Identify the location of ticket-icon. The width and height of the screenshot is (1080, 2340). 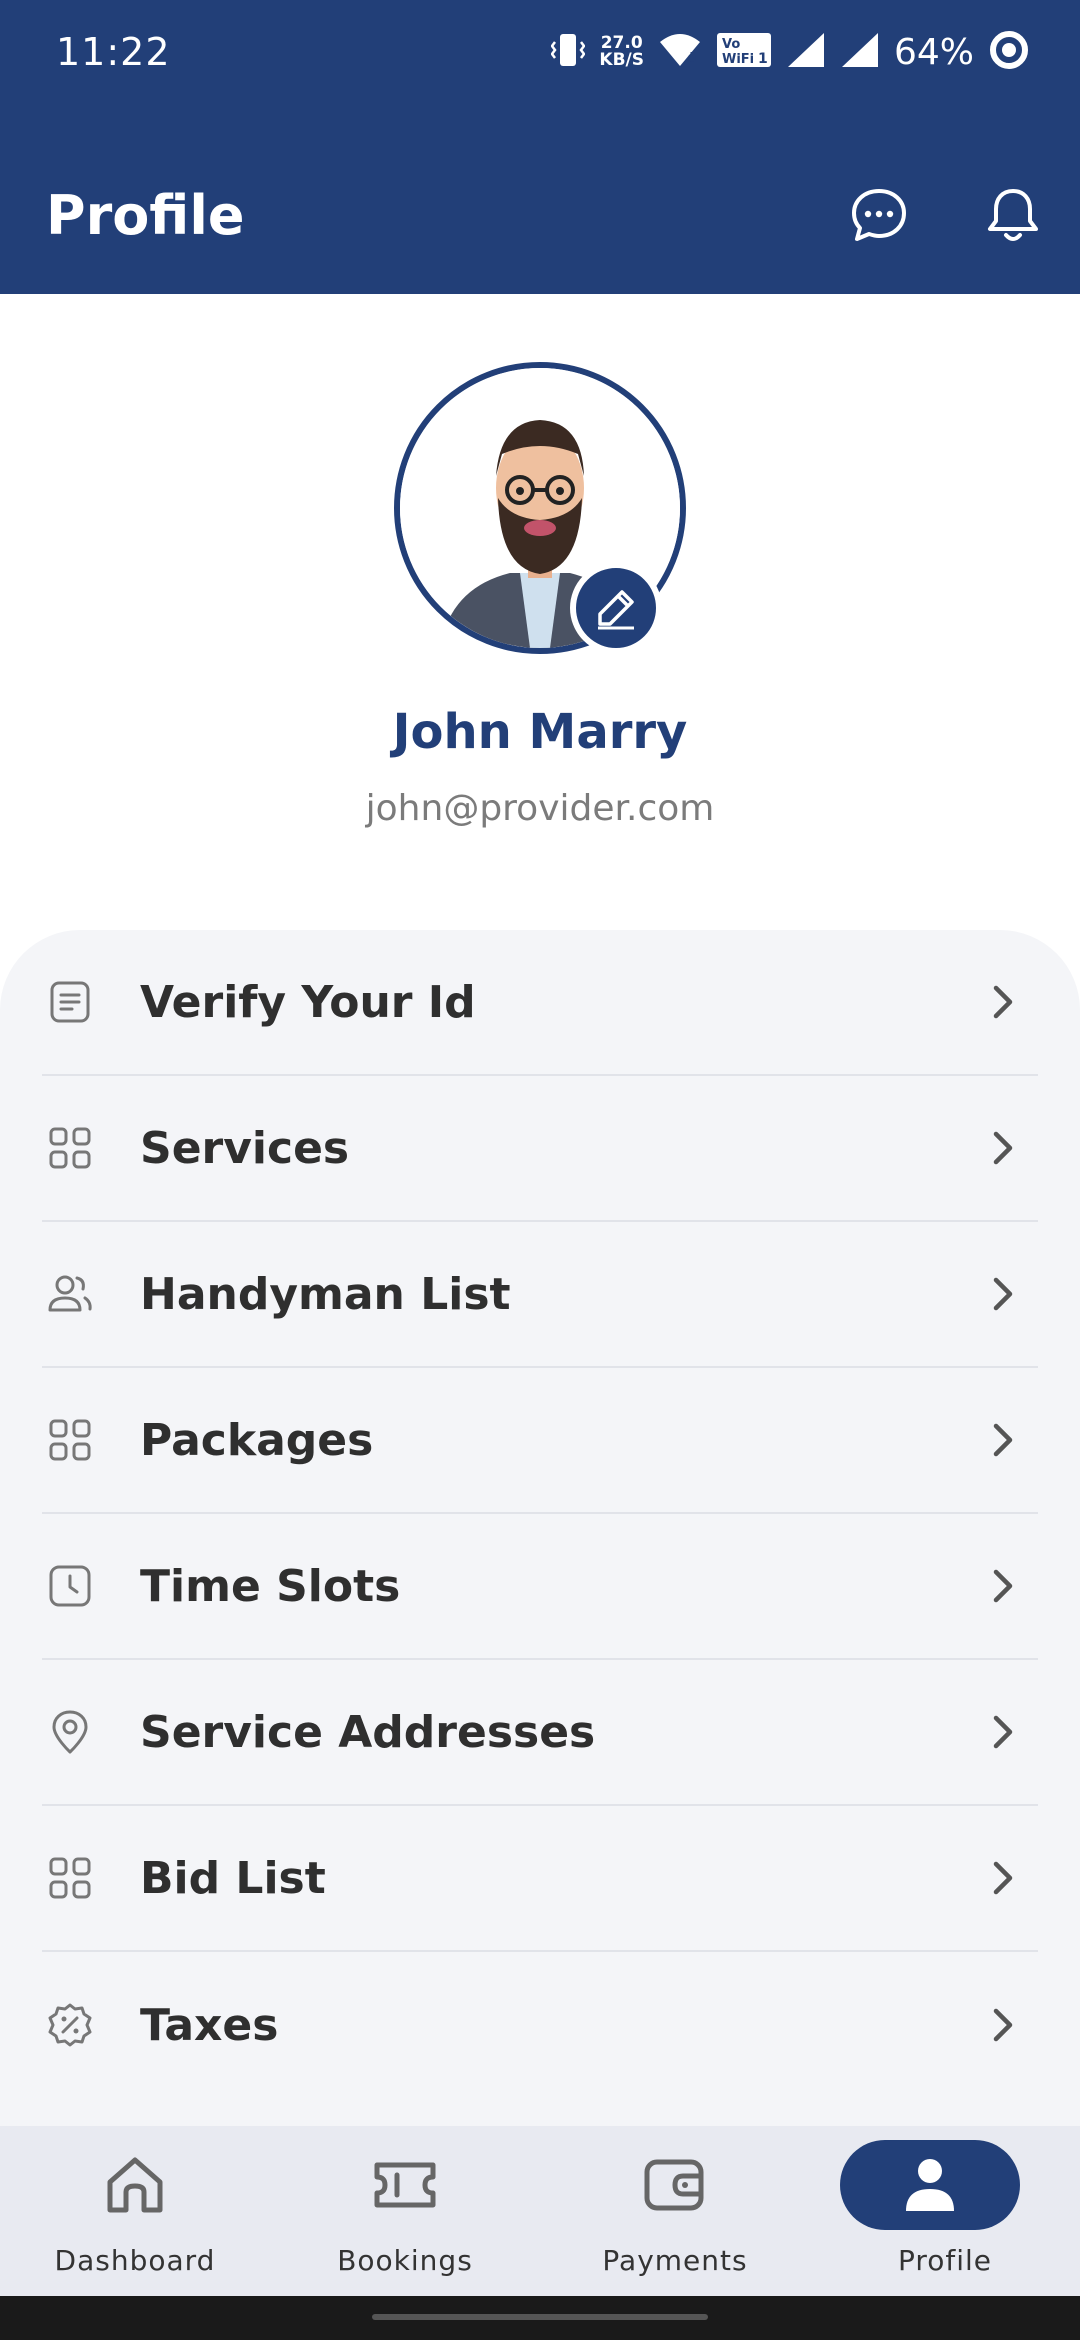
(405, 2185).